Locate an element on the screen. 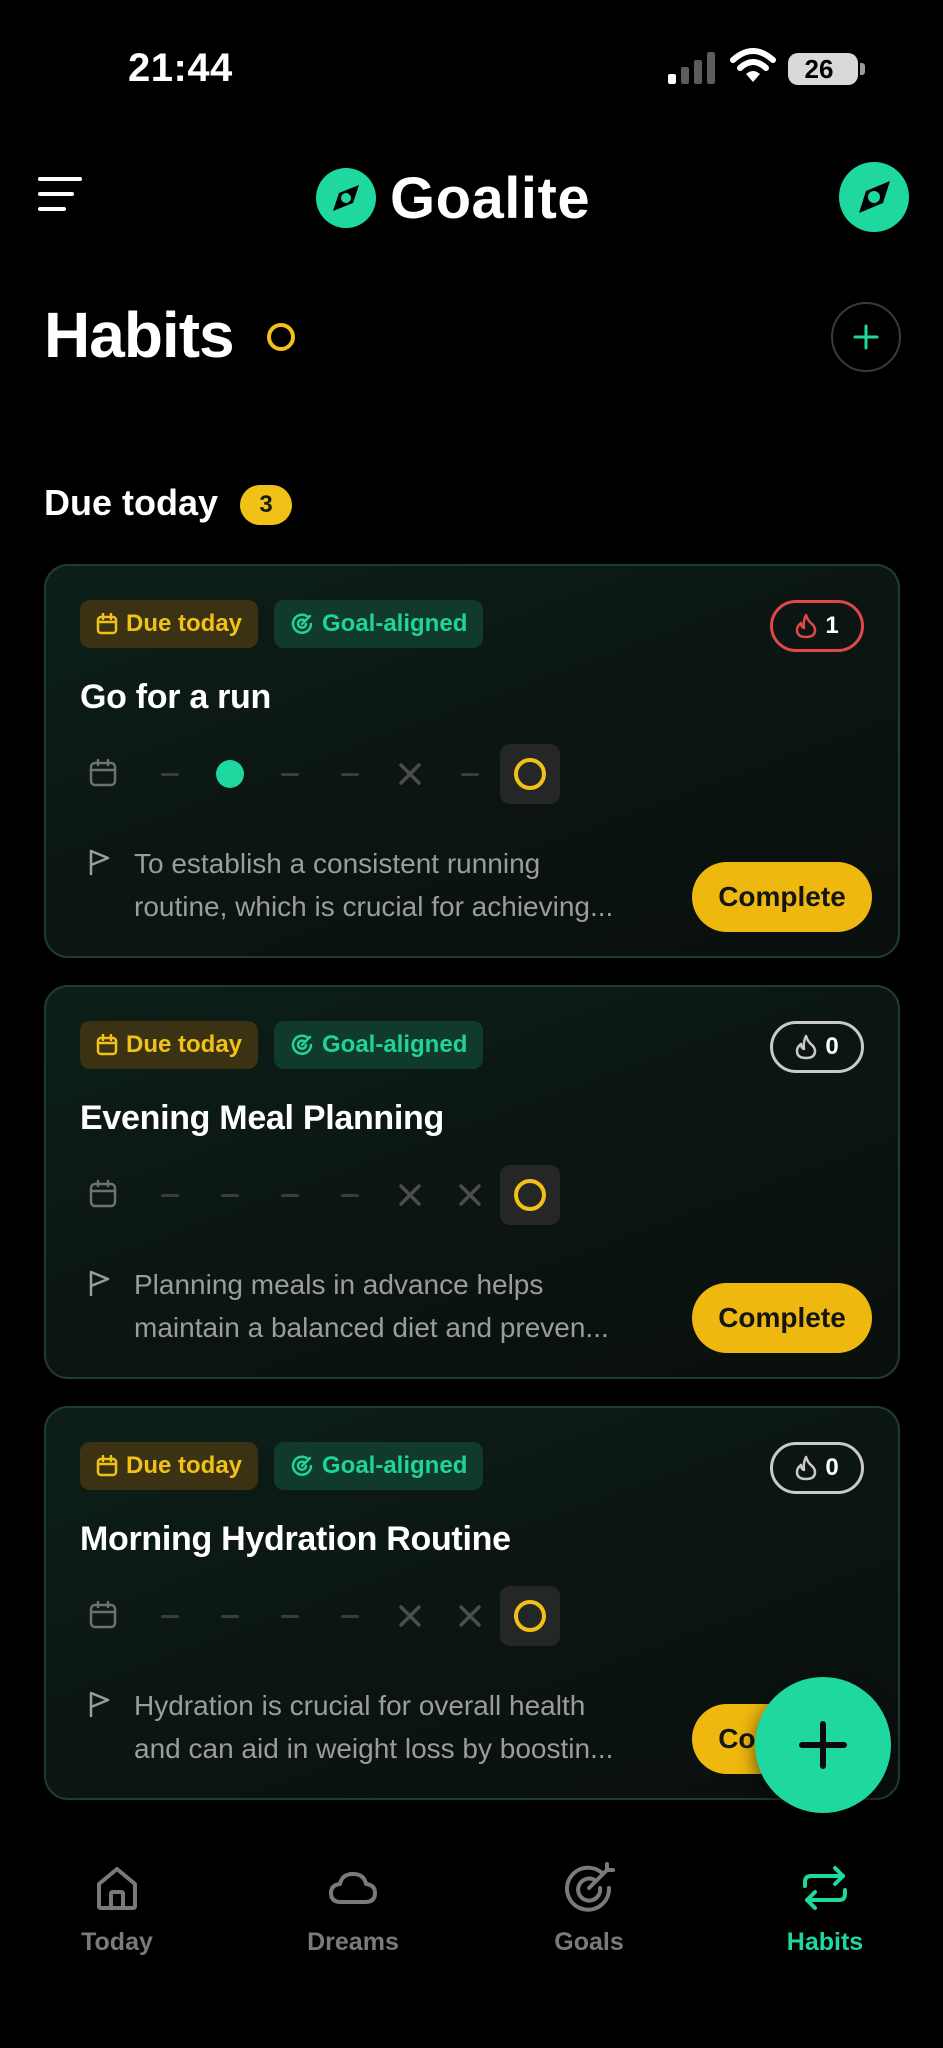 The image size is (943, 2048). create-fab-button is located at coordinates (823, 1745).